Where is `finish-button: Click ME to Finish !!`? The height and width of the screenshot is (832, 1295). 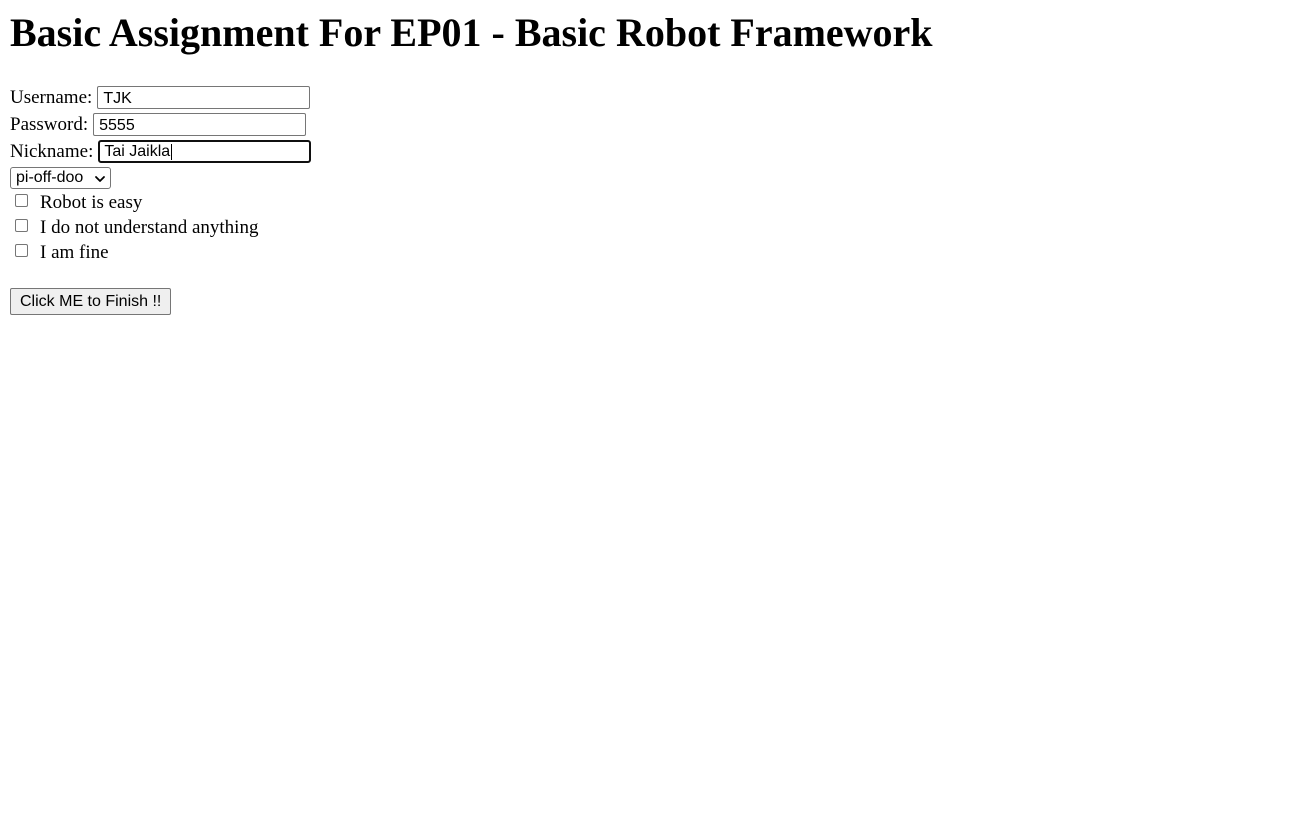 finish-button: Click ME to Finish !! is located at coordinates (91, 301).